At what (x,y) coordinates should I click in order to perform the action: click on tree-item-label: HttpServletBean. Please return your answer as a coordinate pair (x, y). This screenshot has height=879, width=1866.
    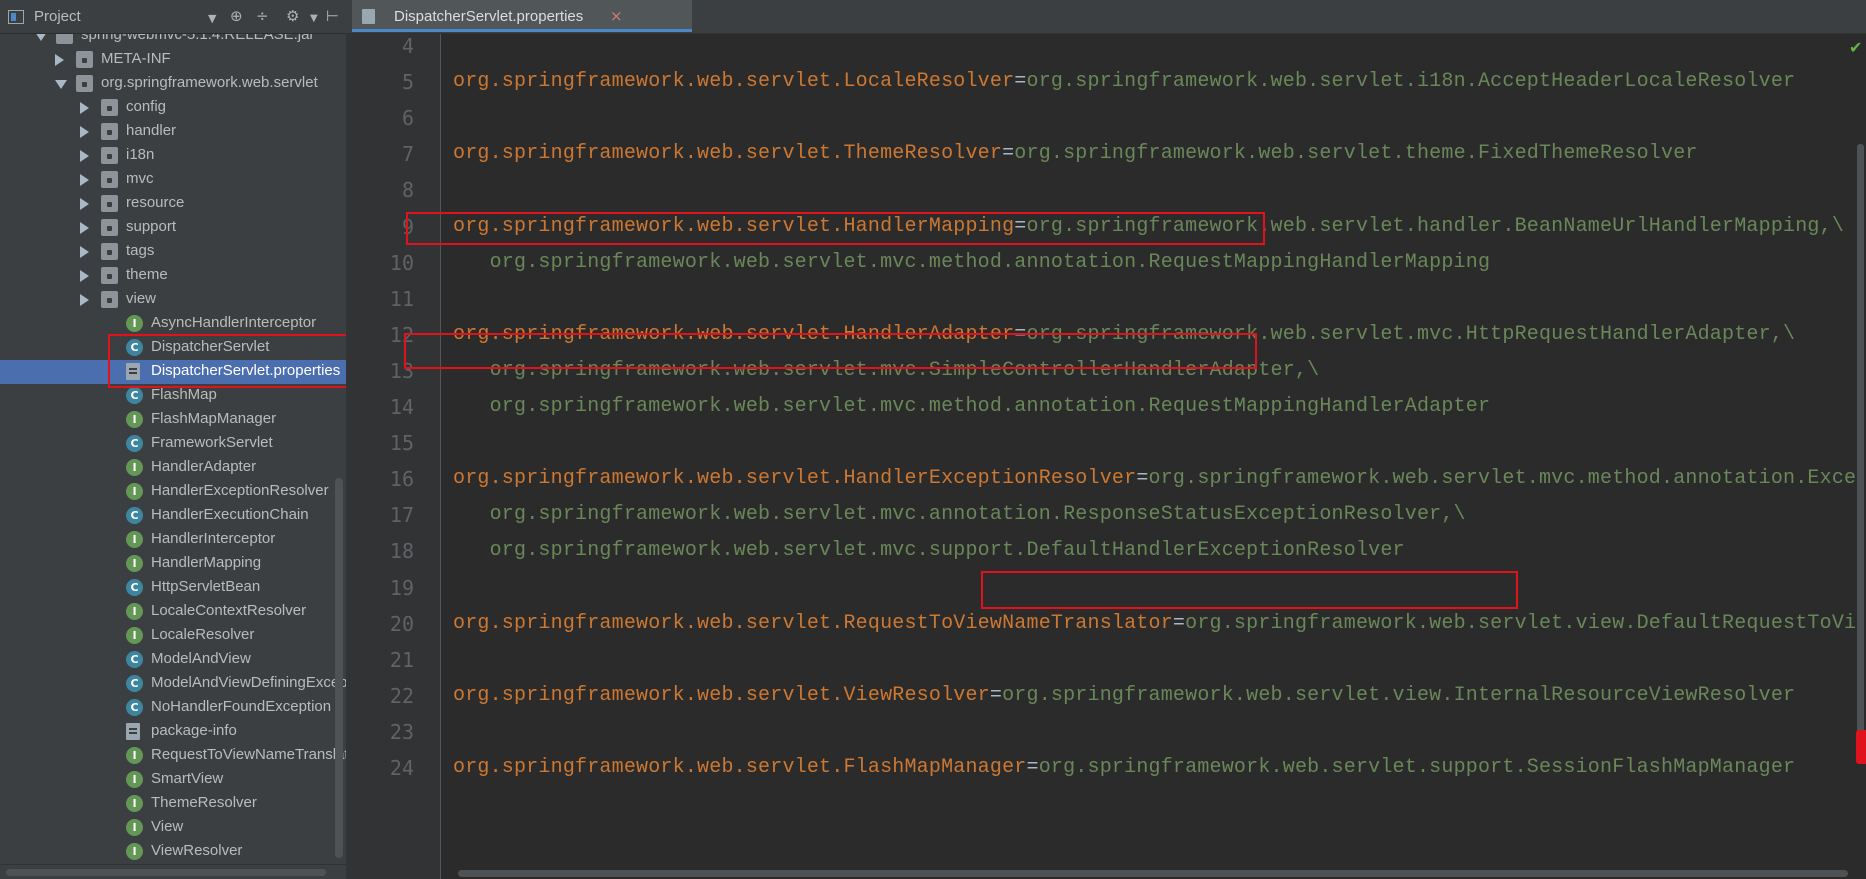
    Looking at the image, I should click on (206, 586).